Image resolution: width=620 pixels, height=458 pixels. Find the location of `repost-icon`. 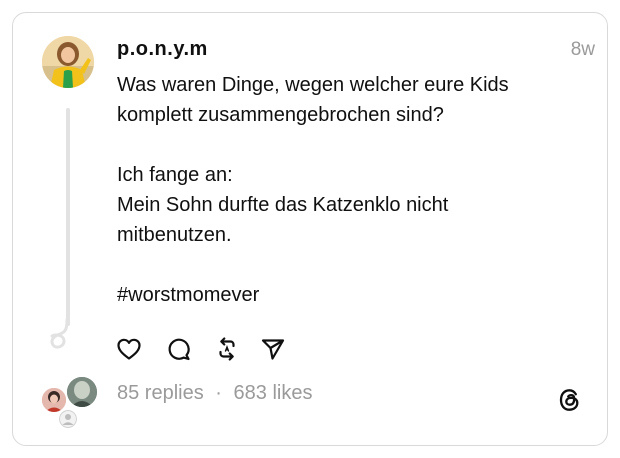

repost-icon is located at coordinates (227, 349).